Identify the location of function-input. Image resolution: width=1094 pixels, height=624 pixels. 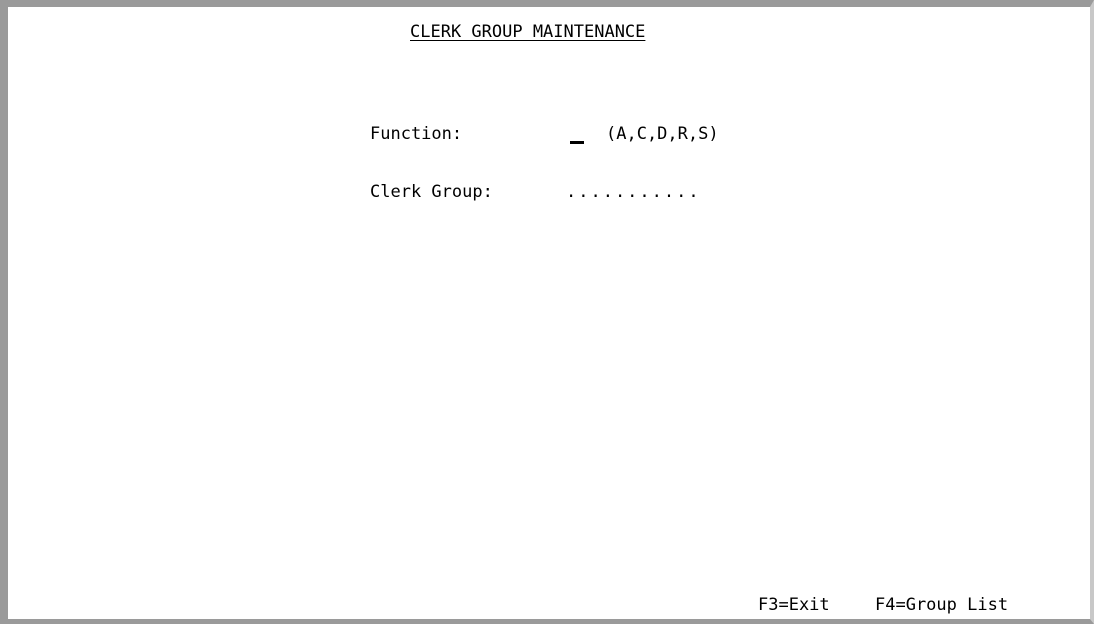
(577, 134).